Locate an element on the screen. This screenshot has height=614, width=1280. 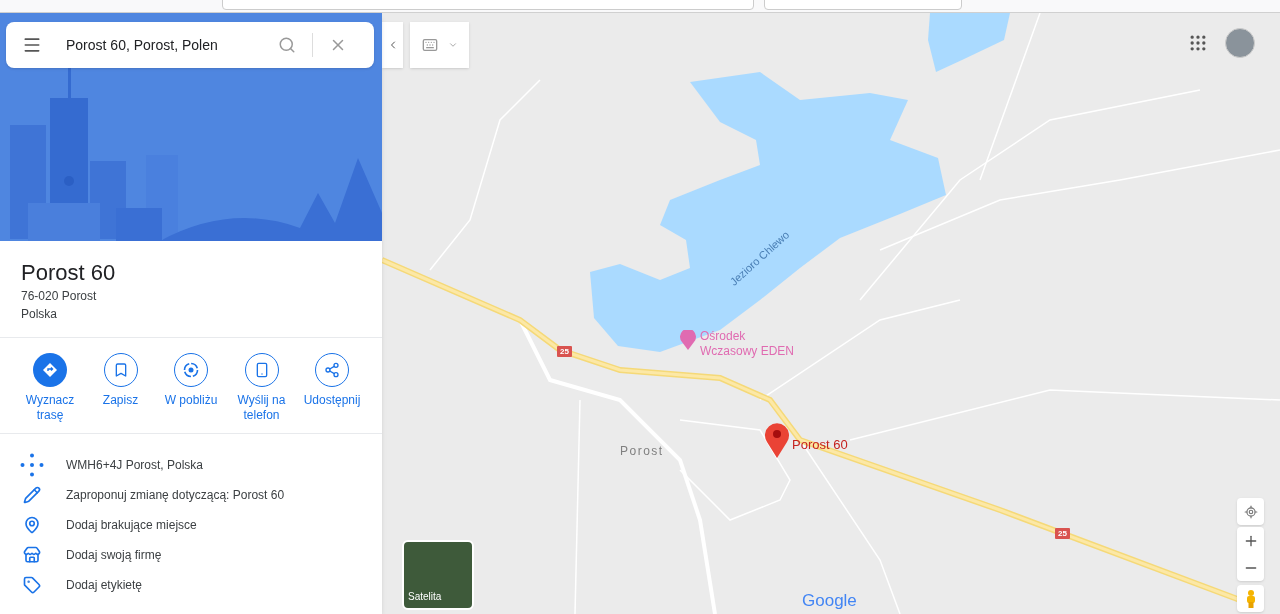
search-input: Porost 60, Porost, Polen is located at coordinates (171, 45).